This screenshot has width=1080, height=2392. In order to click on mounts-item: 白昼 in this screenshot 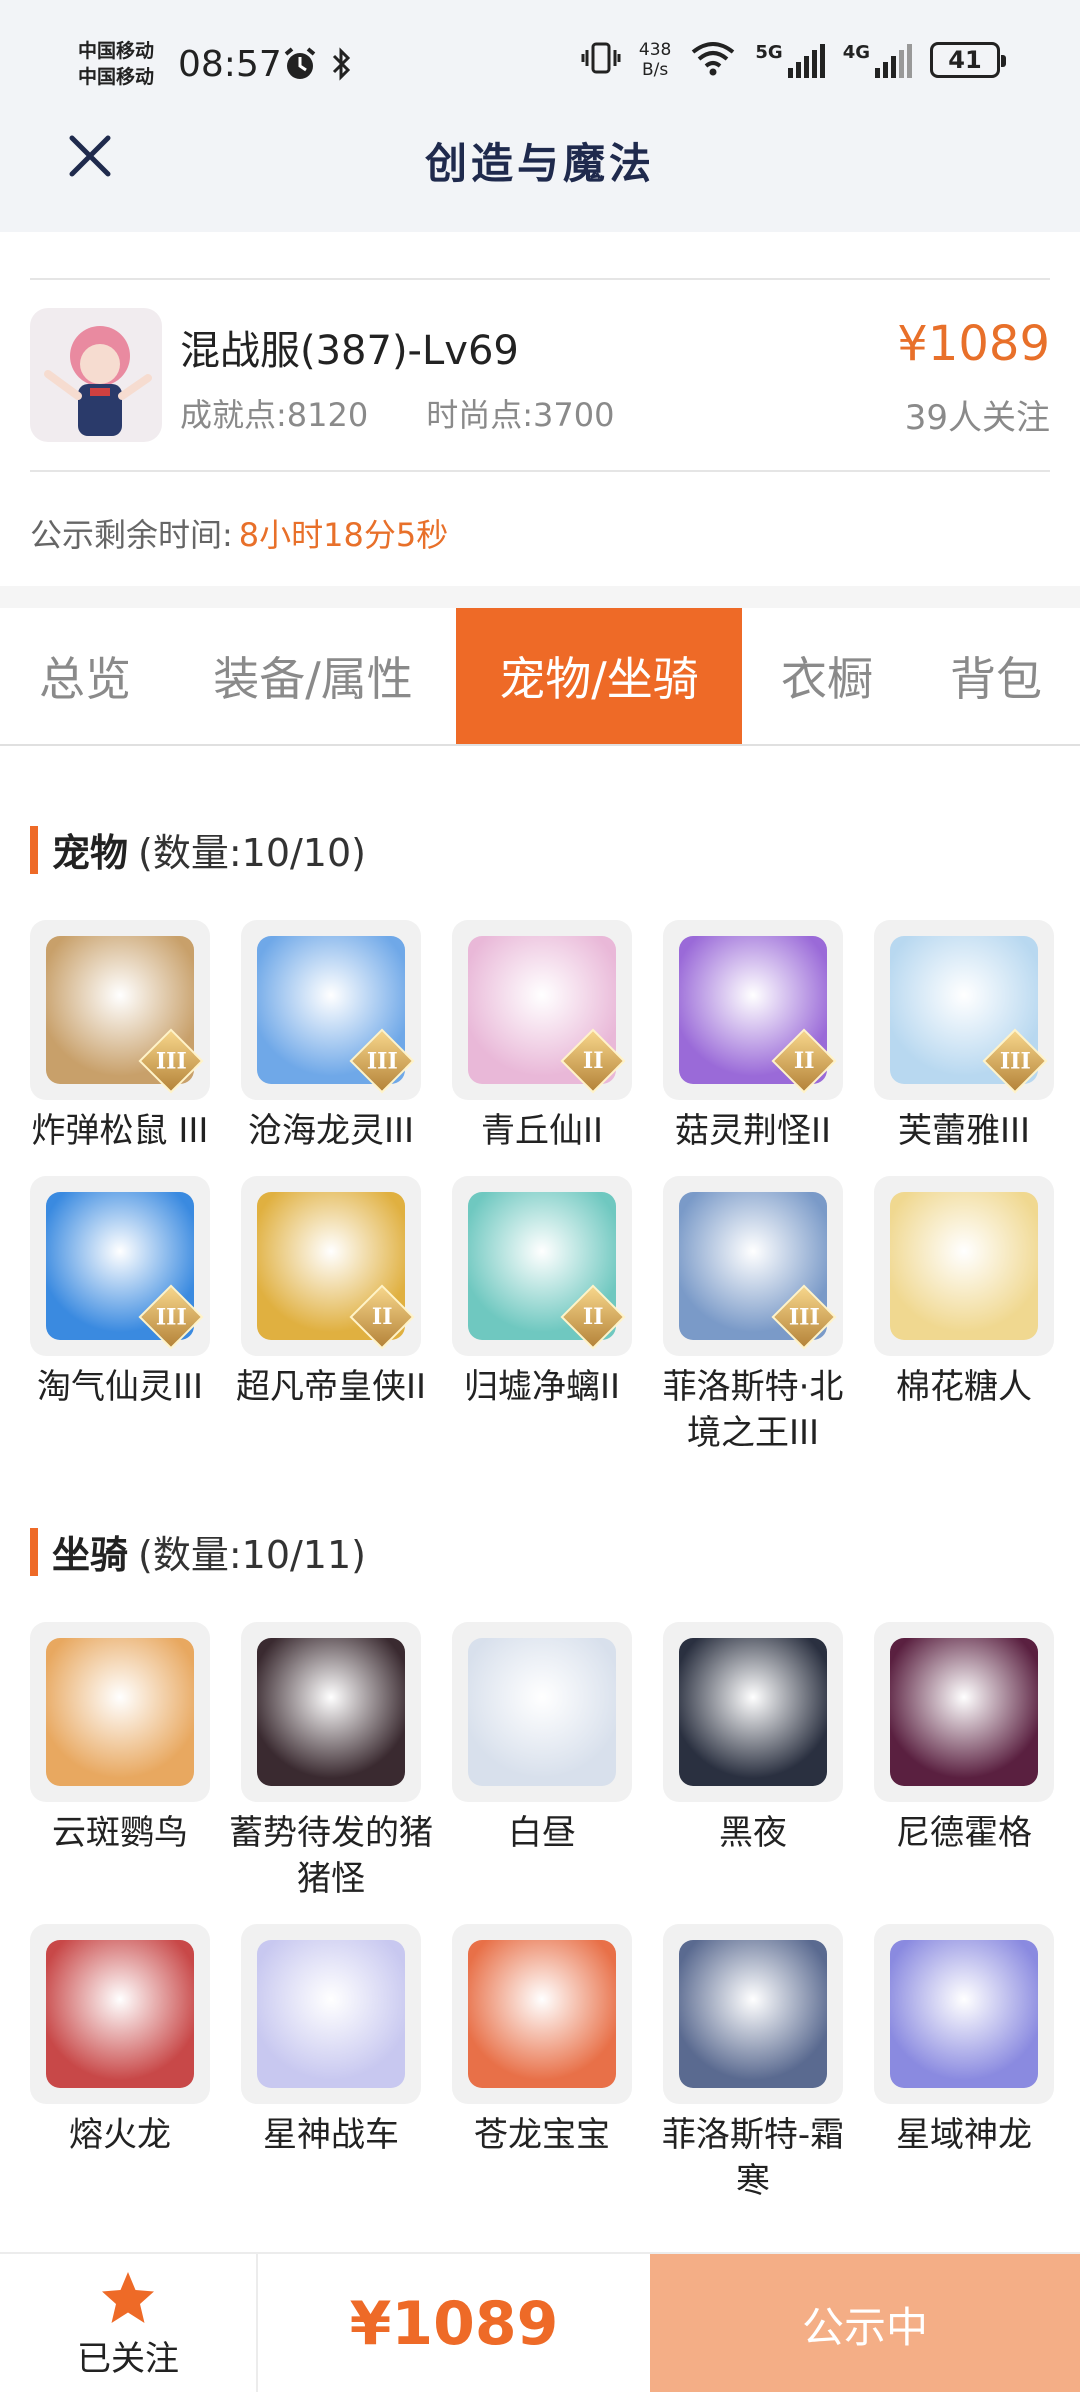, I will do `click(542, 1762)`.